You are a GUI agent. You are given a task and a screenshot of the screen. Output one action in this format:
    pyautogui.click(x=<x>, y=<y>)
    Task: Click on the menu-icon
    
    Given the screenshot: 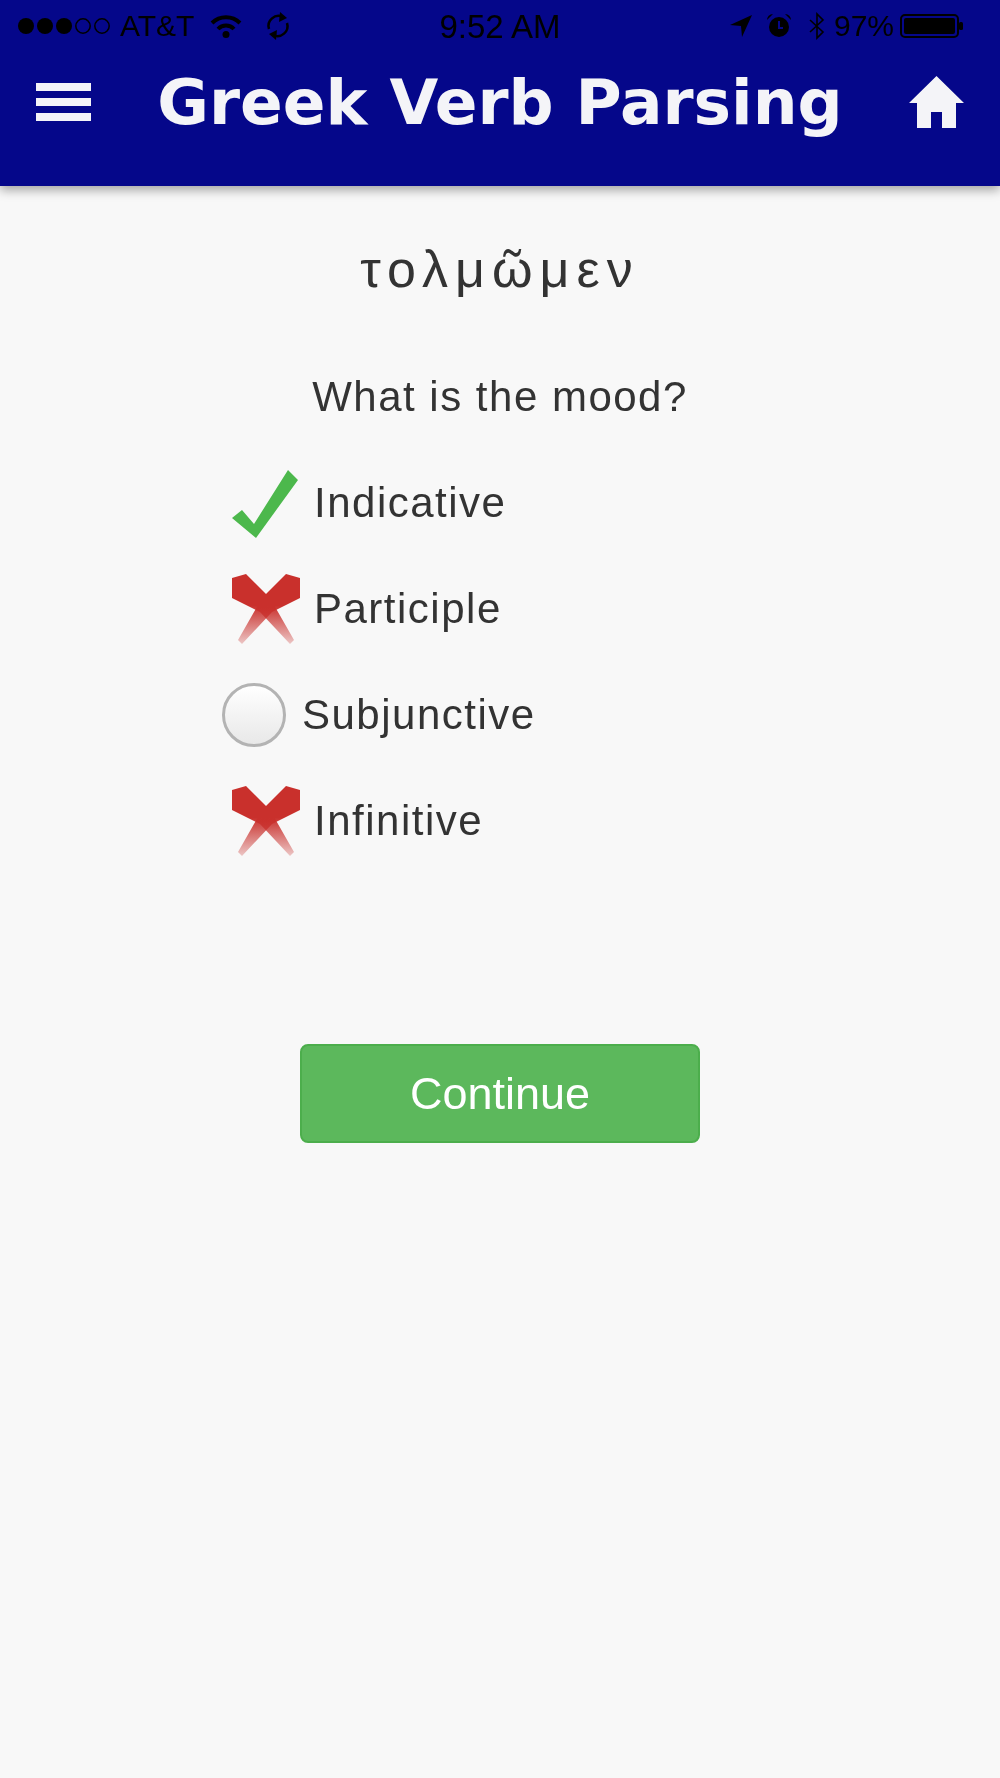 What is the action you would take?
    pyautogui.click(x=63, y=102)
    